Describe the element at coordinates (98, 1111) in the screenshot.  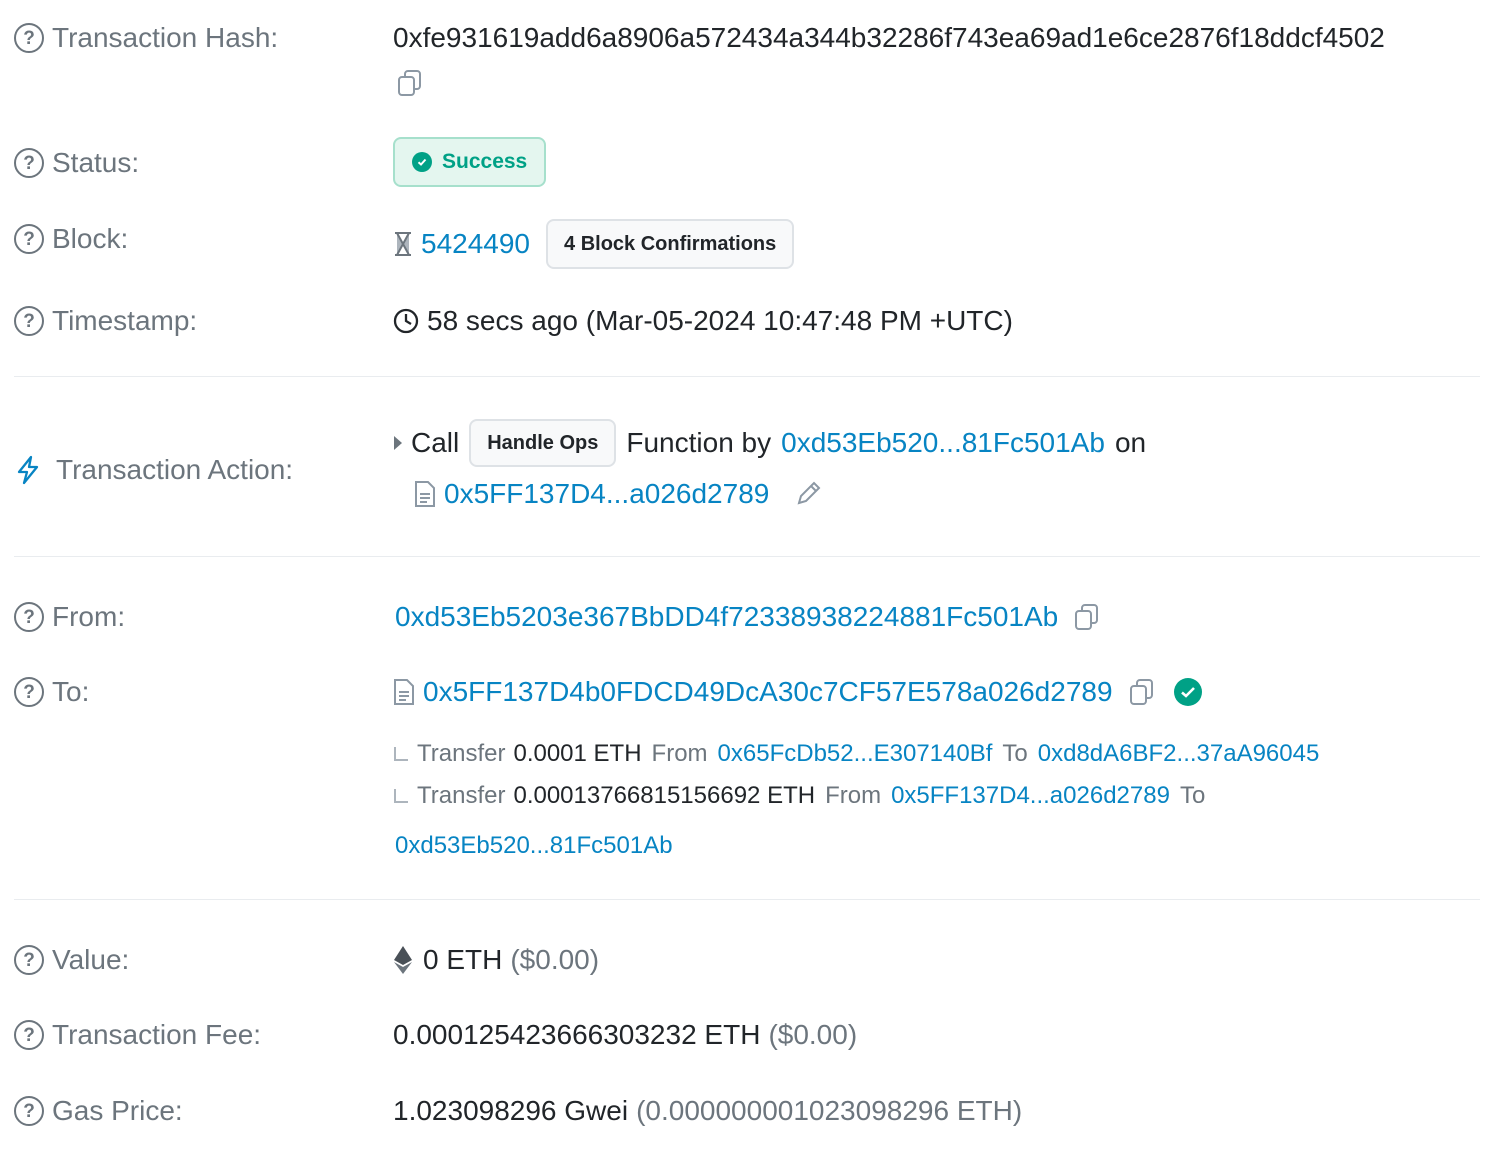
I see `gas-price-label: ? Gas Price:` at that location.